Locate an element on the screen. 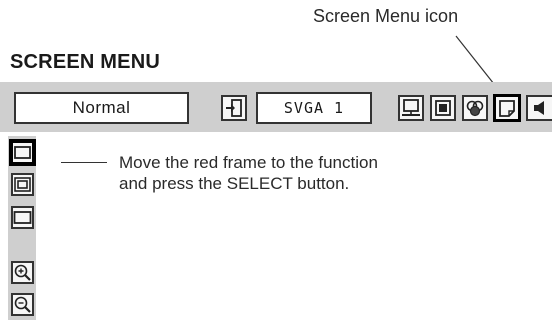 The image size is (552, 320). input-source-display: SVGA 1 is located at coordinates (314, 108).